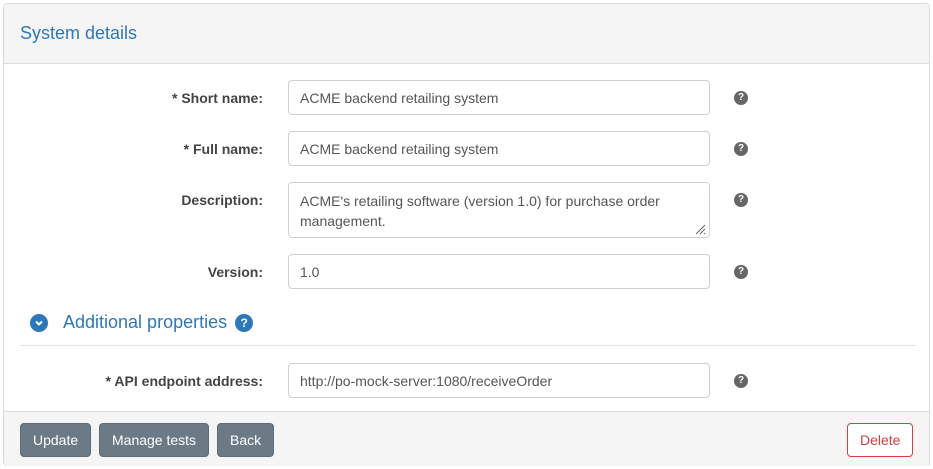 The height and width of the screenshot is (469, 933). I want to click on manage-tests-button: Manage tests, so click(154, 440).